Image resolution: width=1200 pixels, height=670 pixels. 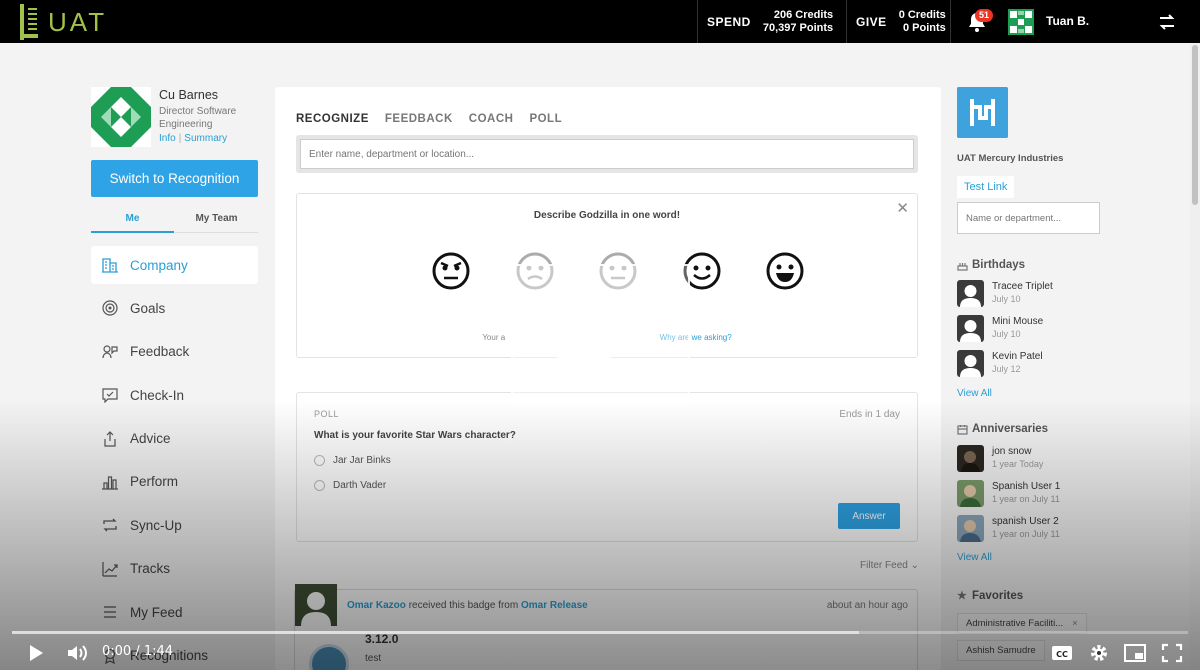 What do you see at coordinates (986, 187) in the screenshot?
I see `test-link: Test Link` at bounding box center [986, 187].